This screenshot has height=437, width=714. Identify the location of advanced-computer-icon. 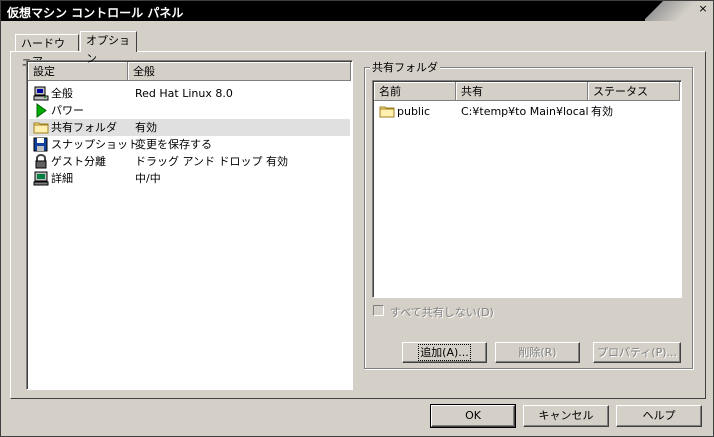
(41, 178).